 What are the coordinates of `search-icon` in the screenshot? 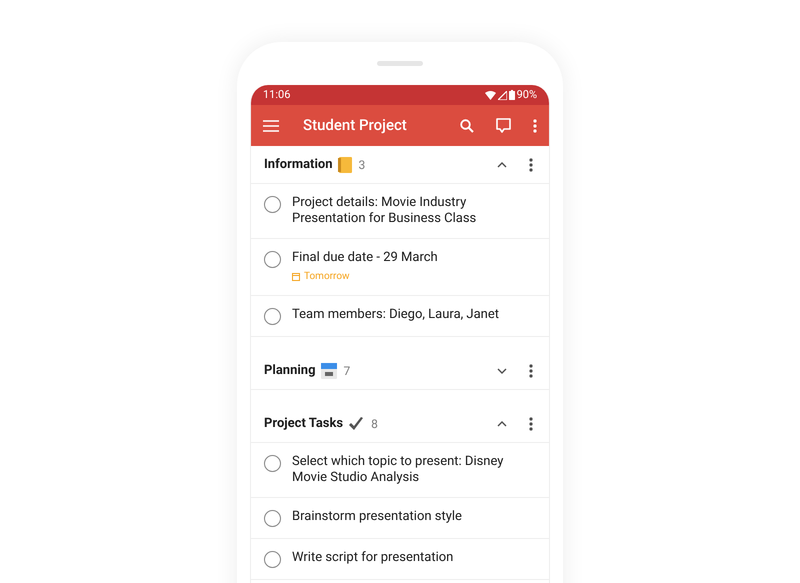 It's located at (467, 125).